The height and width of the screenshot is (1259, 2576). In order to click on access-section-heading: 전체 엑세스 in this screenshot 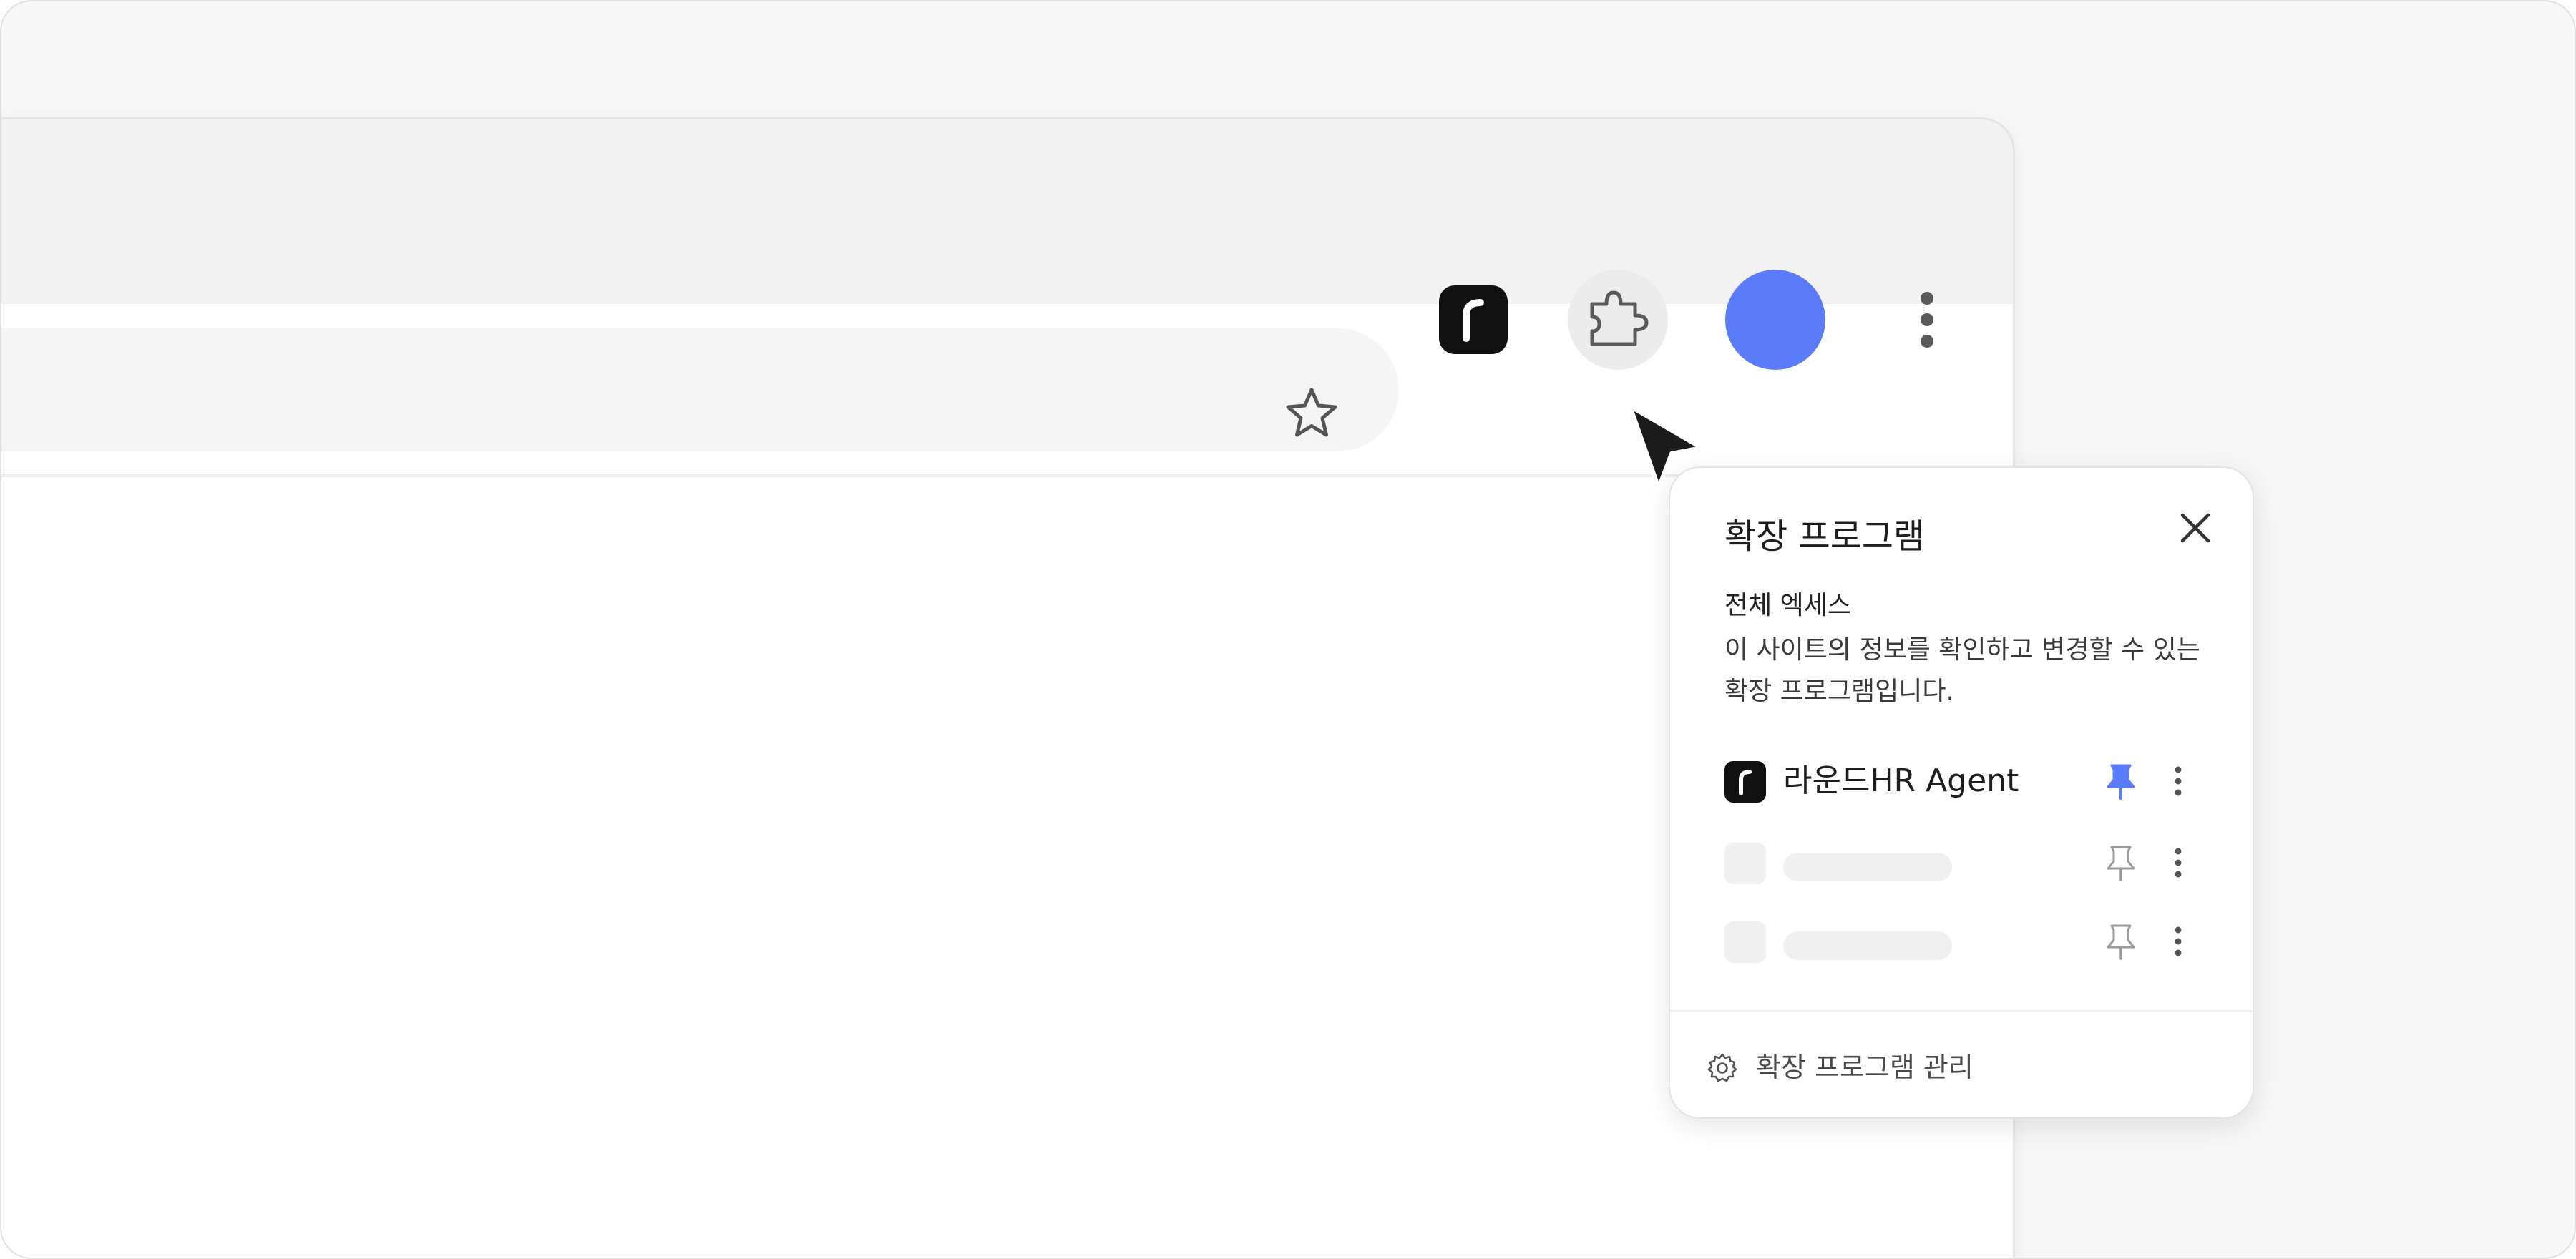, I will do `click(1788, 605)`.